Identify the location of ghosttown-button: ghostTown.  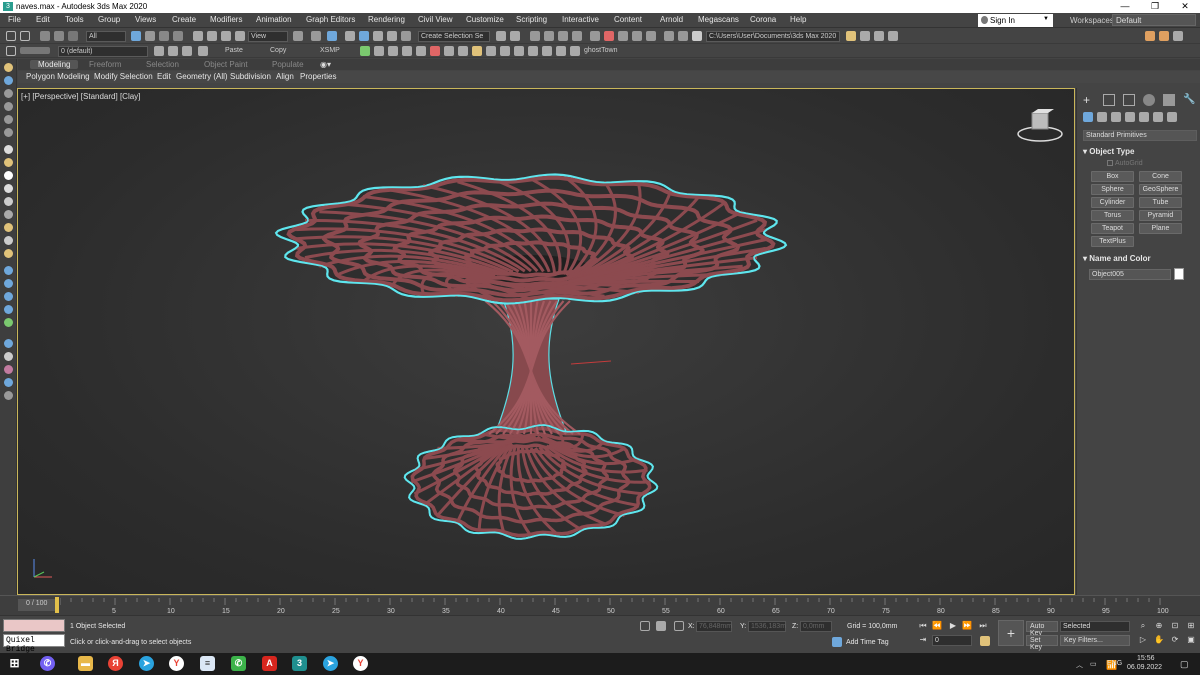
(600, 50).